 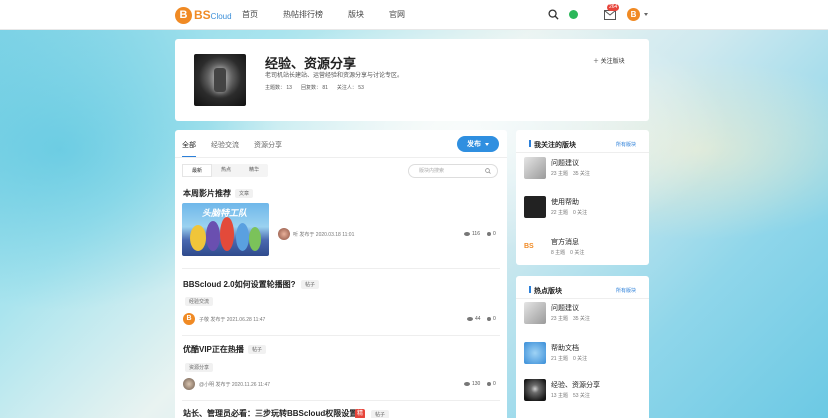 I want to click on board-counts: 8 主题 0 关注, so click(x=568, y=253).